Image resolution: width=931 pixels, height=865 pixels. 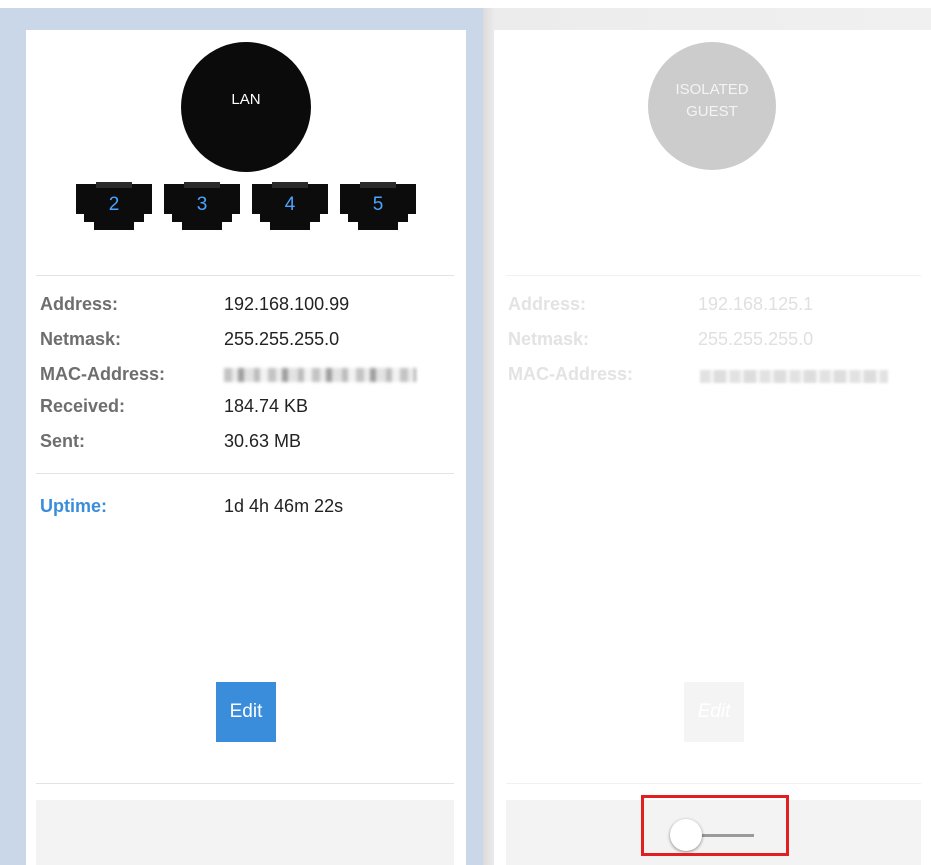 I want to click on ethernet-port-4: 4, so click(x=290, y=207).